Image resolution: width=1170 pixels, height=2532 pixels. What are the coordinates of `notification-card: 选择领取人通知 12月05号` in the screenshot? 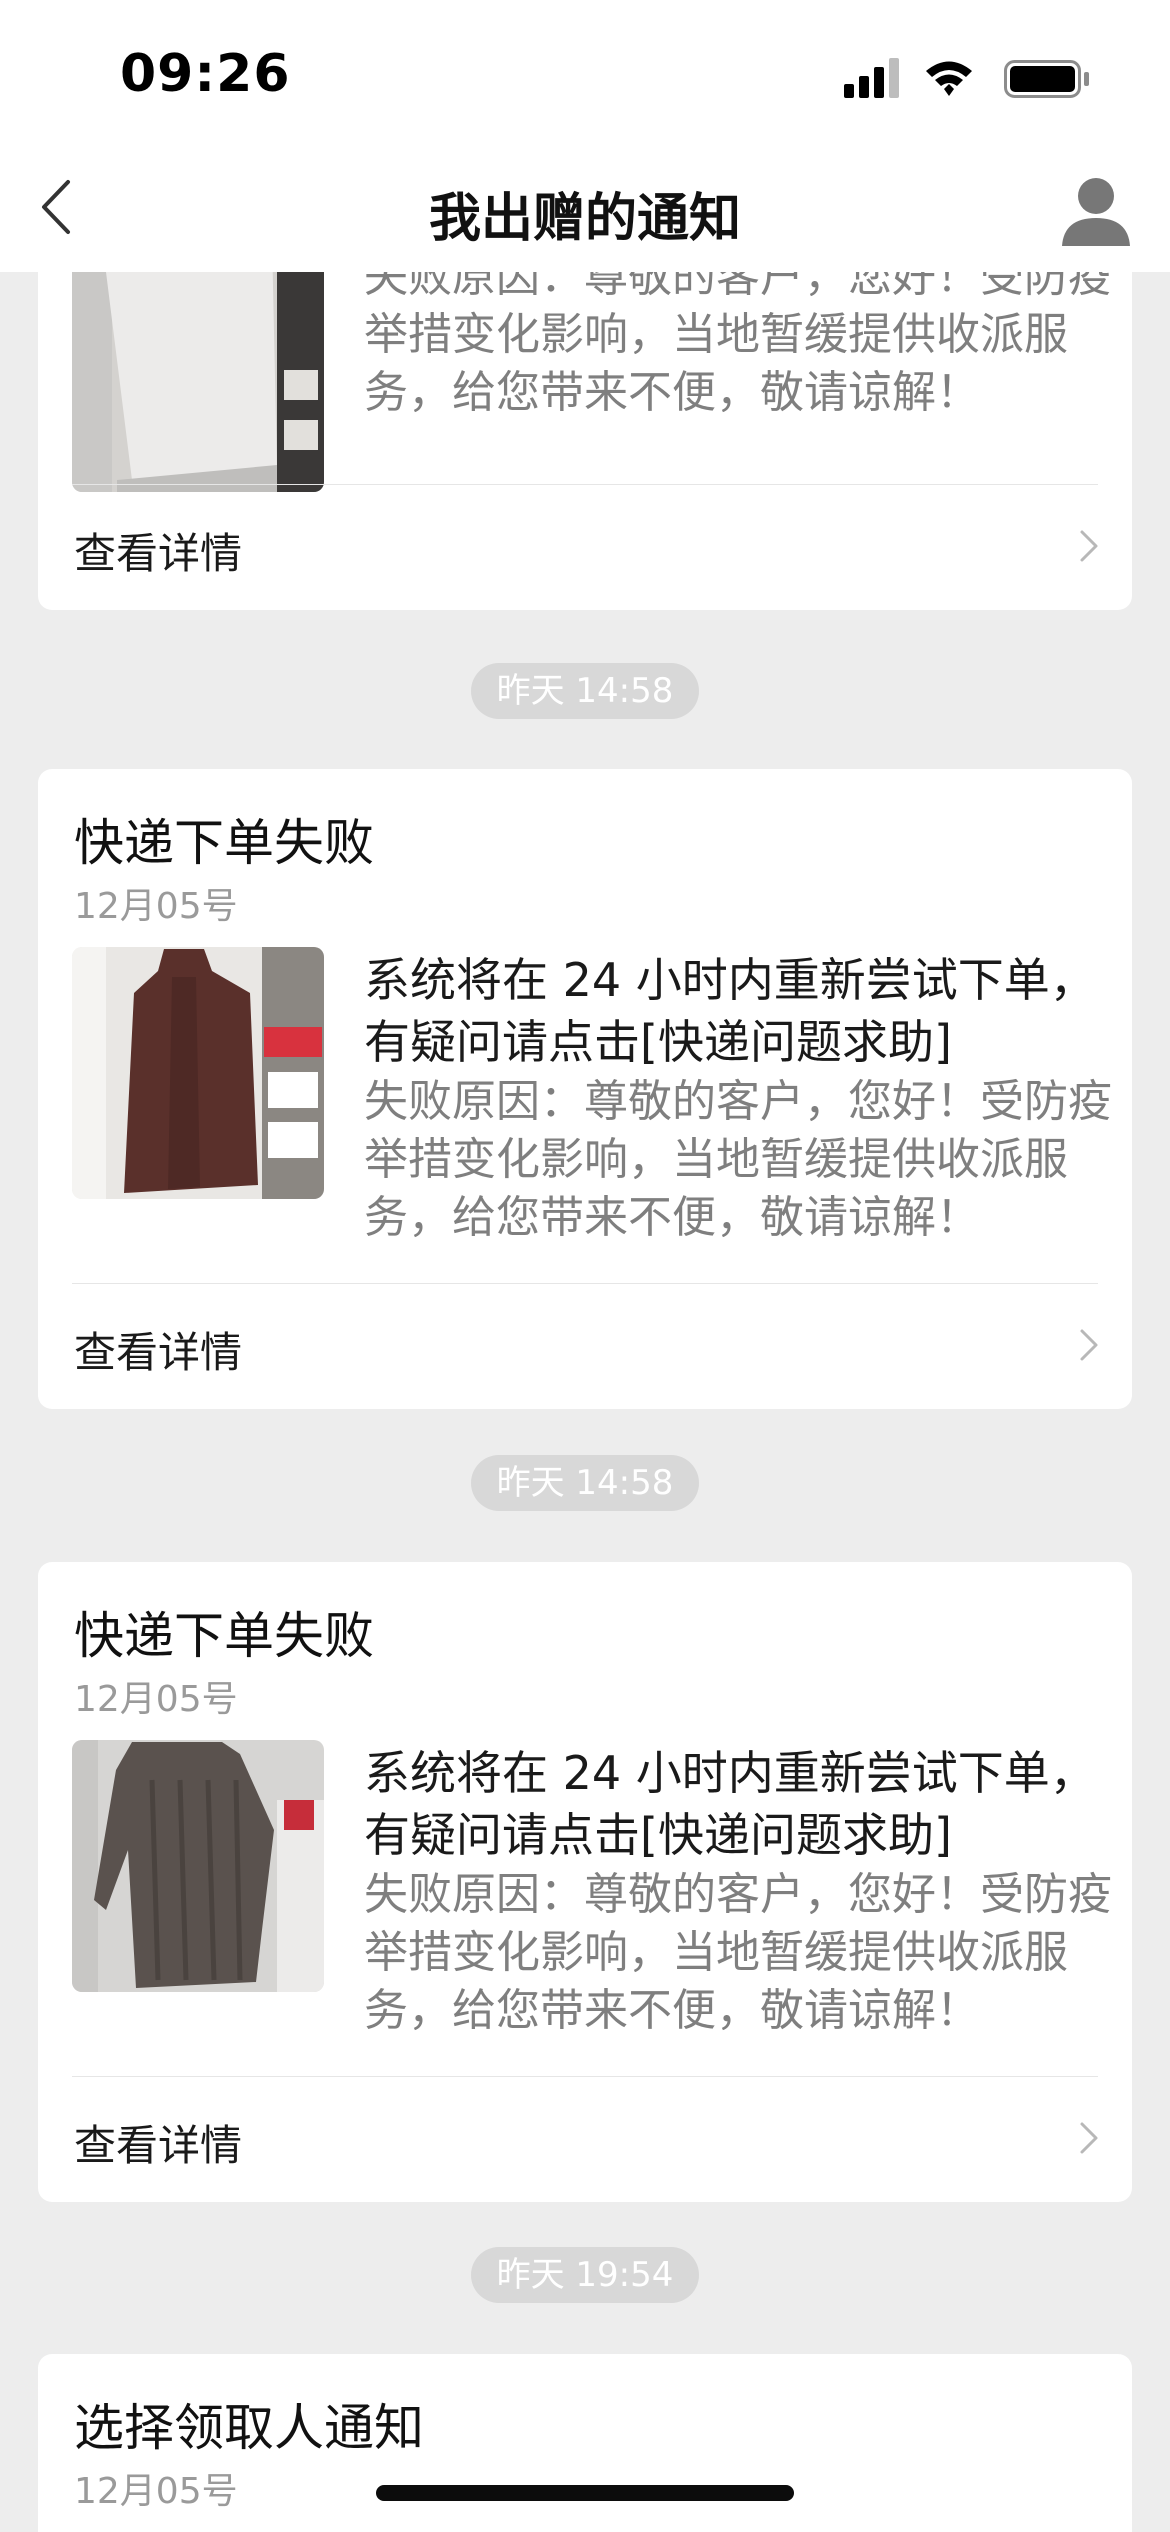 It's located at (585, 2443).